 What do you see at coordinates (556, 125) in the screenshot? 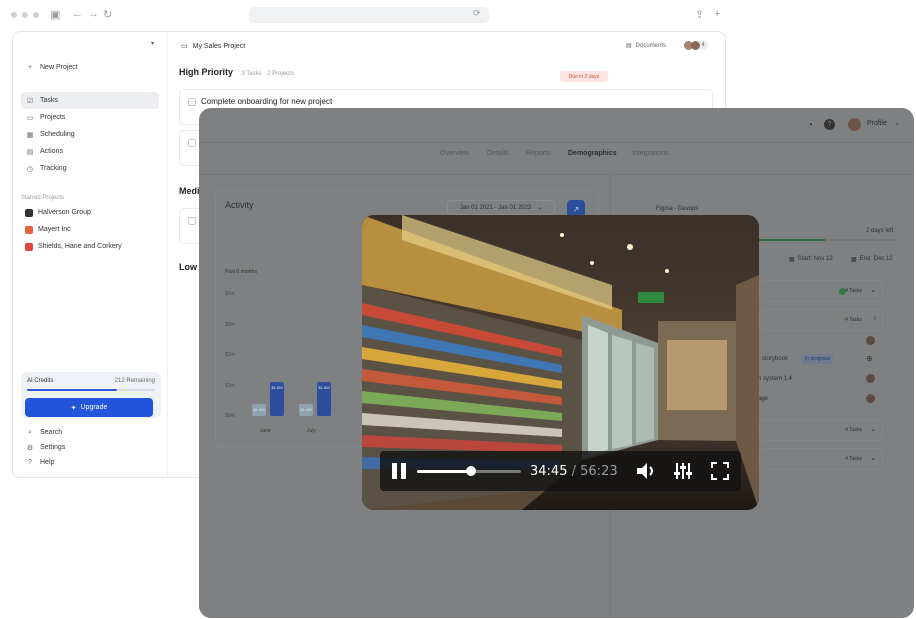
I see `overlay-header: ◔ ? Profile ⌄` at bounding box center [556, 125].